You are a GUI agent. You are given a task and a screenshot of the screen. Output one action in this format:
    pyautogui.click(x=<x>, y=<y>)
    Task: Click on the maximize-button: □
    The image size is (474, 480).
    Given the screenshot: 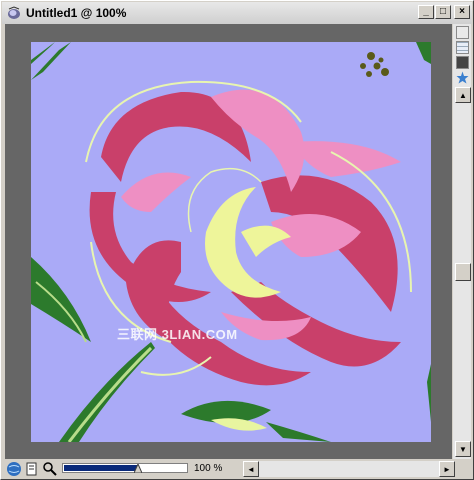 What is the action you would take?
    pyautogui.click(x=443, y=12)
    